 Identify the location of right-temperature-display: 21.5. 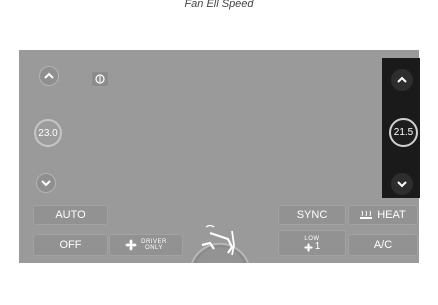
(403, 132).